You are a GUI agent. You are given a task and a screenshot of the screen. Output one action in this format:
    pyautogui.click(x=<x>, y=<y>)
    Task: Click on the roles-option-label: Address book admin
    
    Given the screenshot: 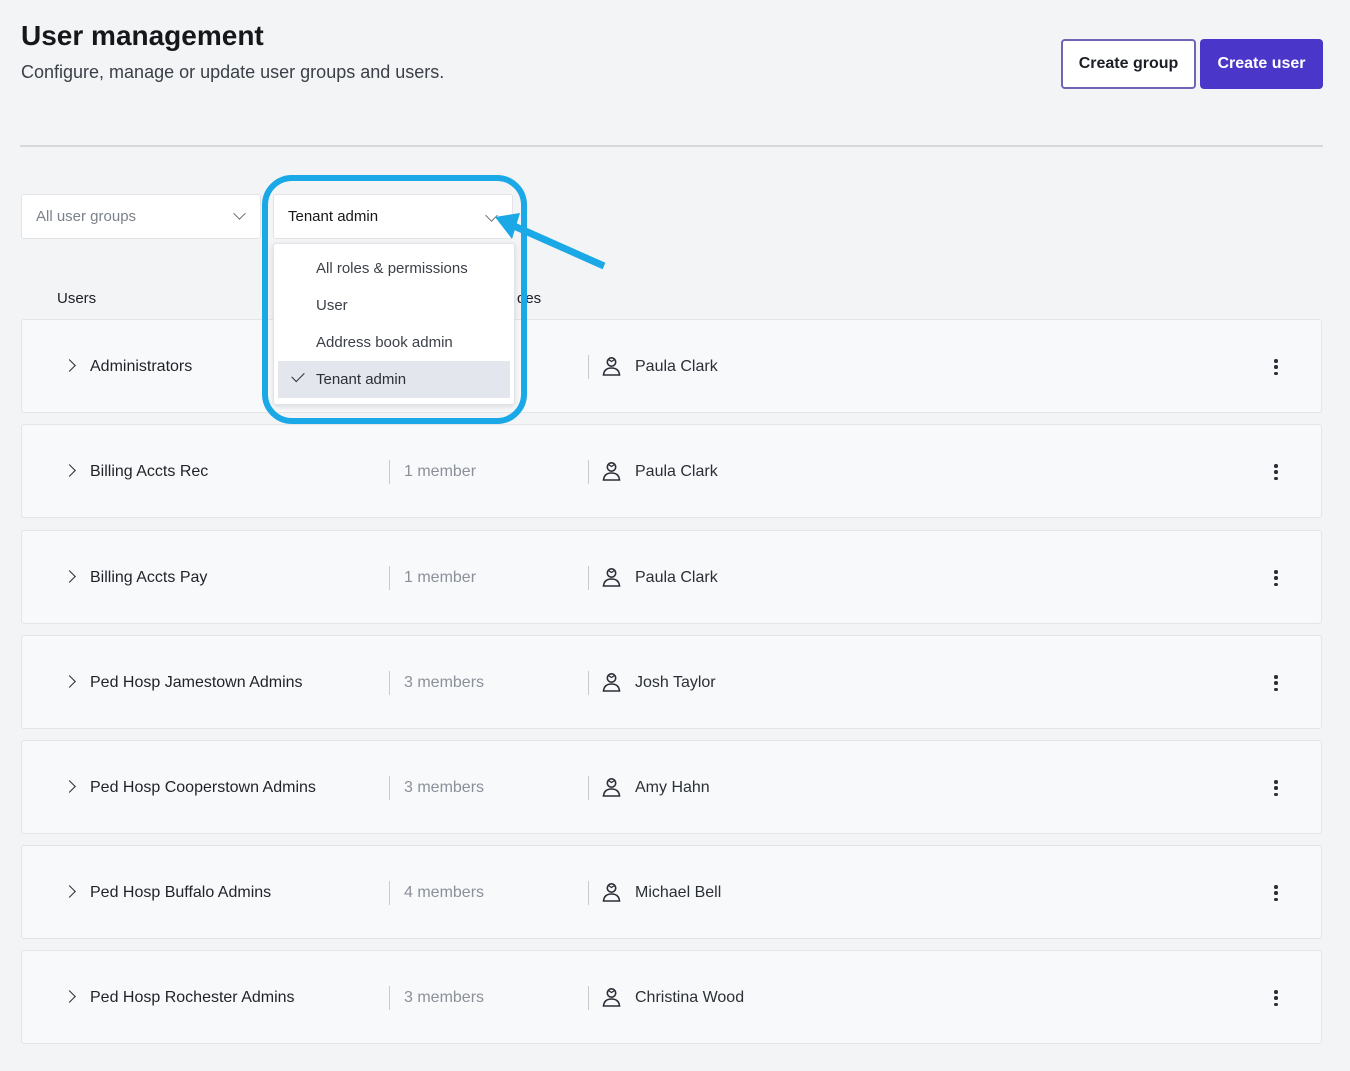 What is the action you would take?
    pyautogui.click(x=384, y=342)
    